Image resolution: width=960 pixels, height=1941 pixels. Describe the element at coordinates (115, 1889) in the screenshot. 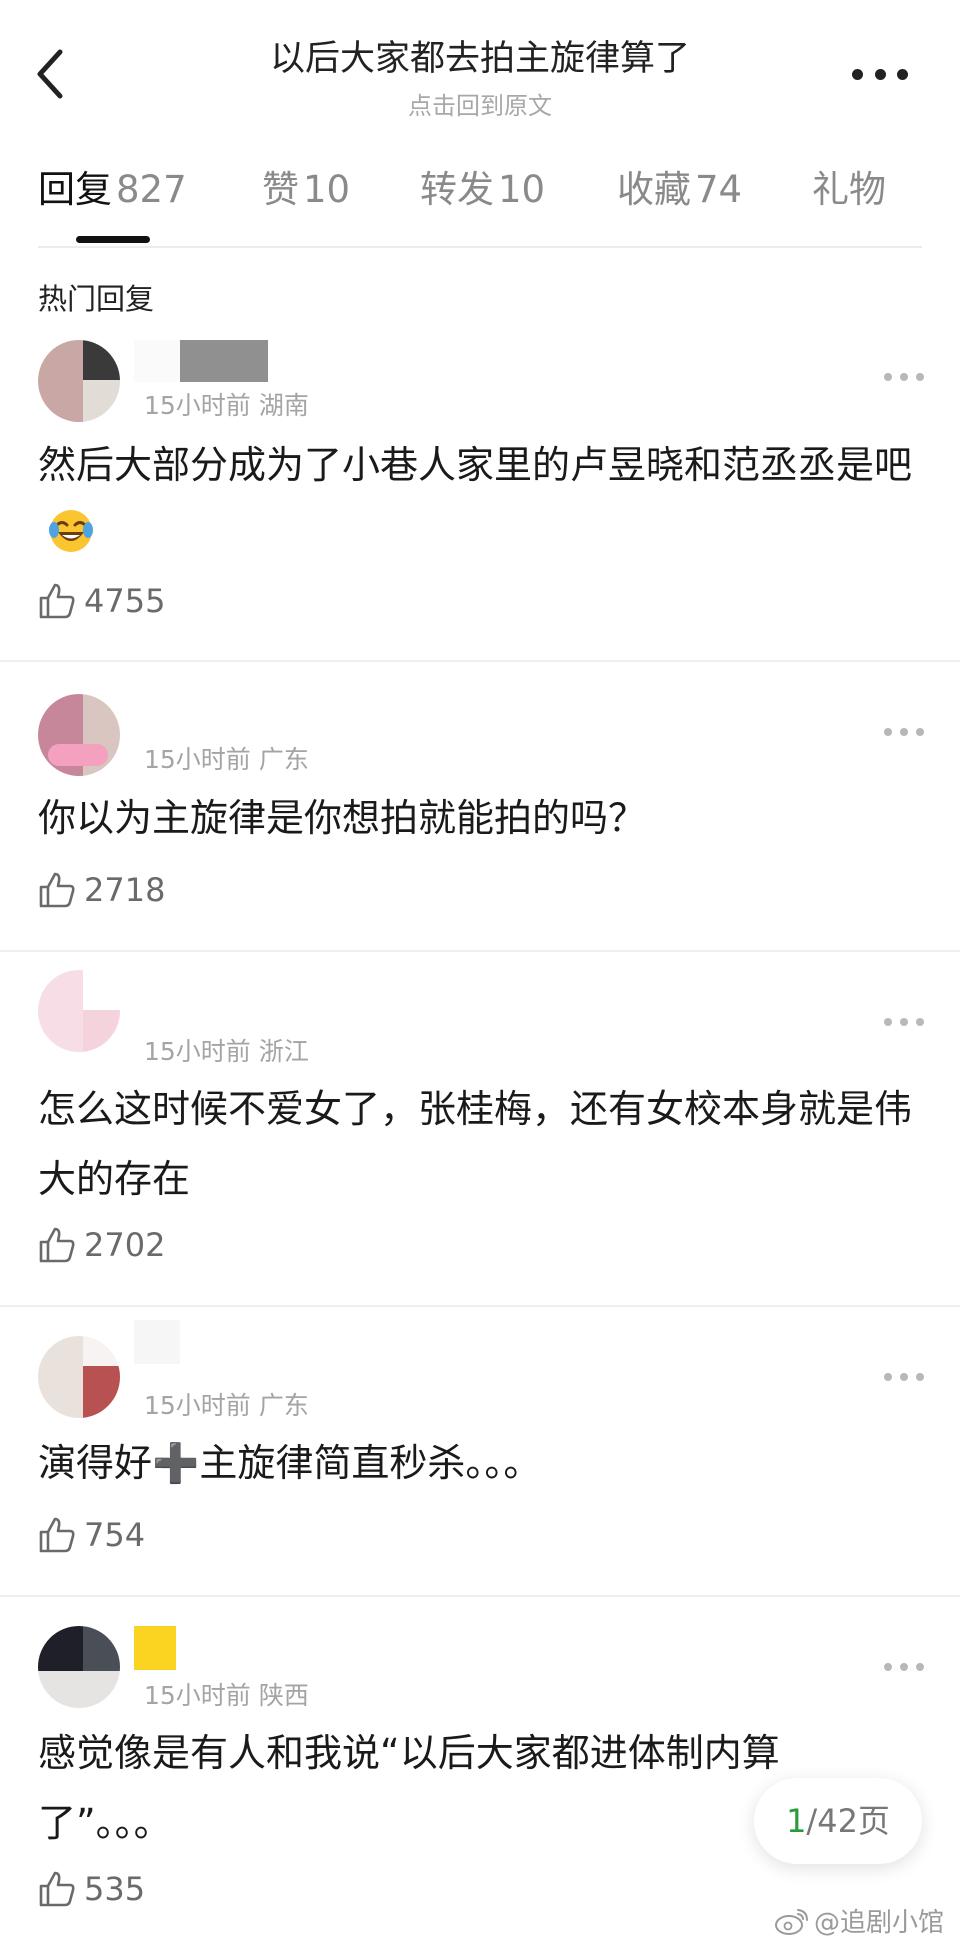

I see `like-count: 535` at that location.